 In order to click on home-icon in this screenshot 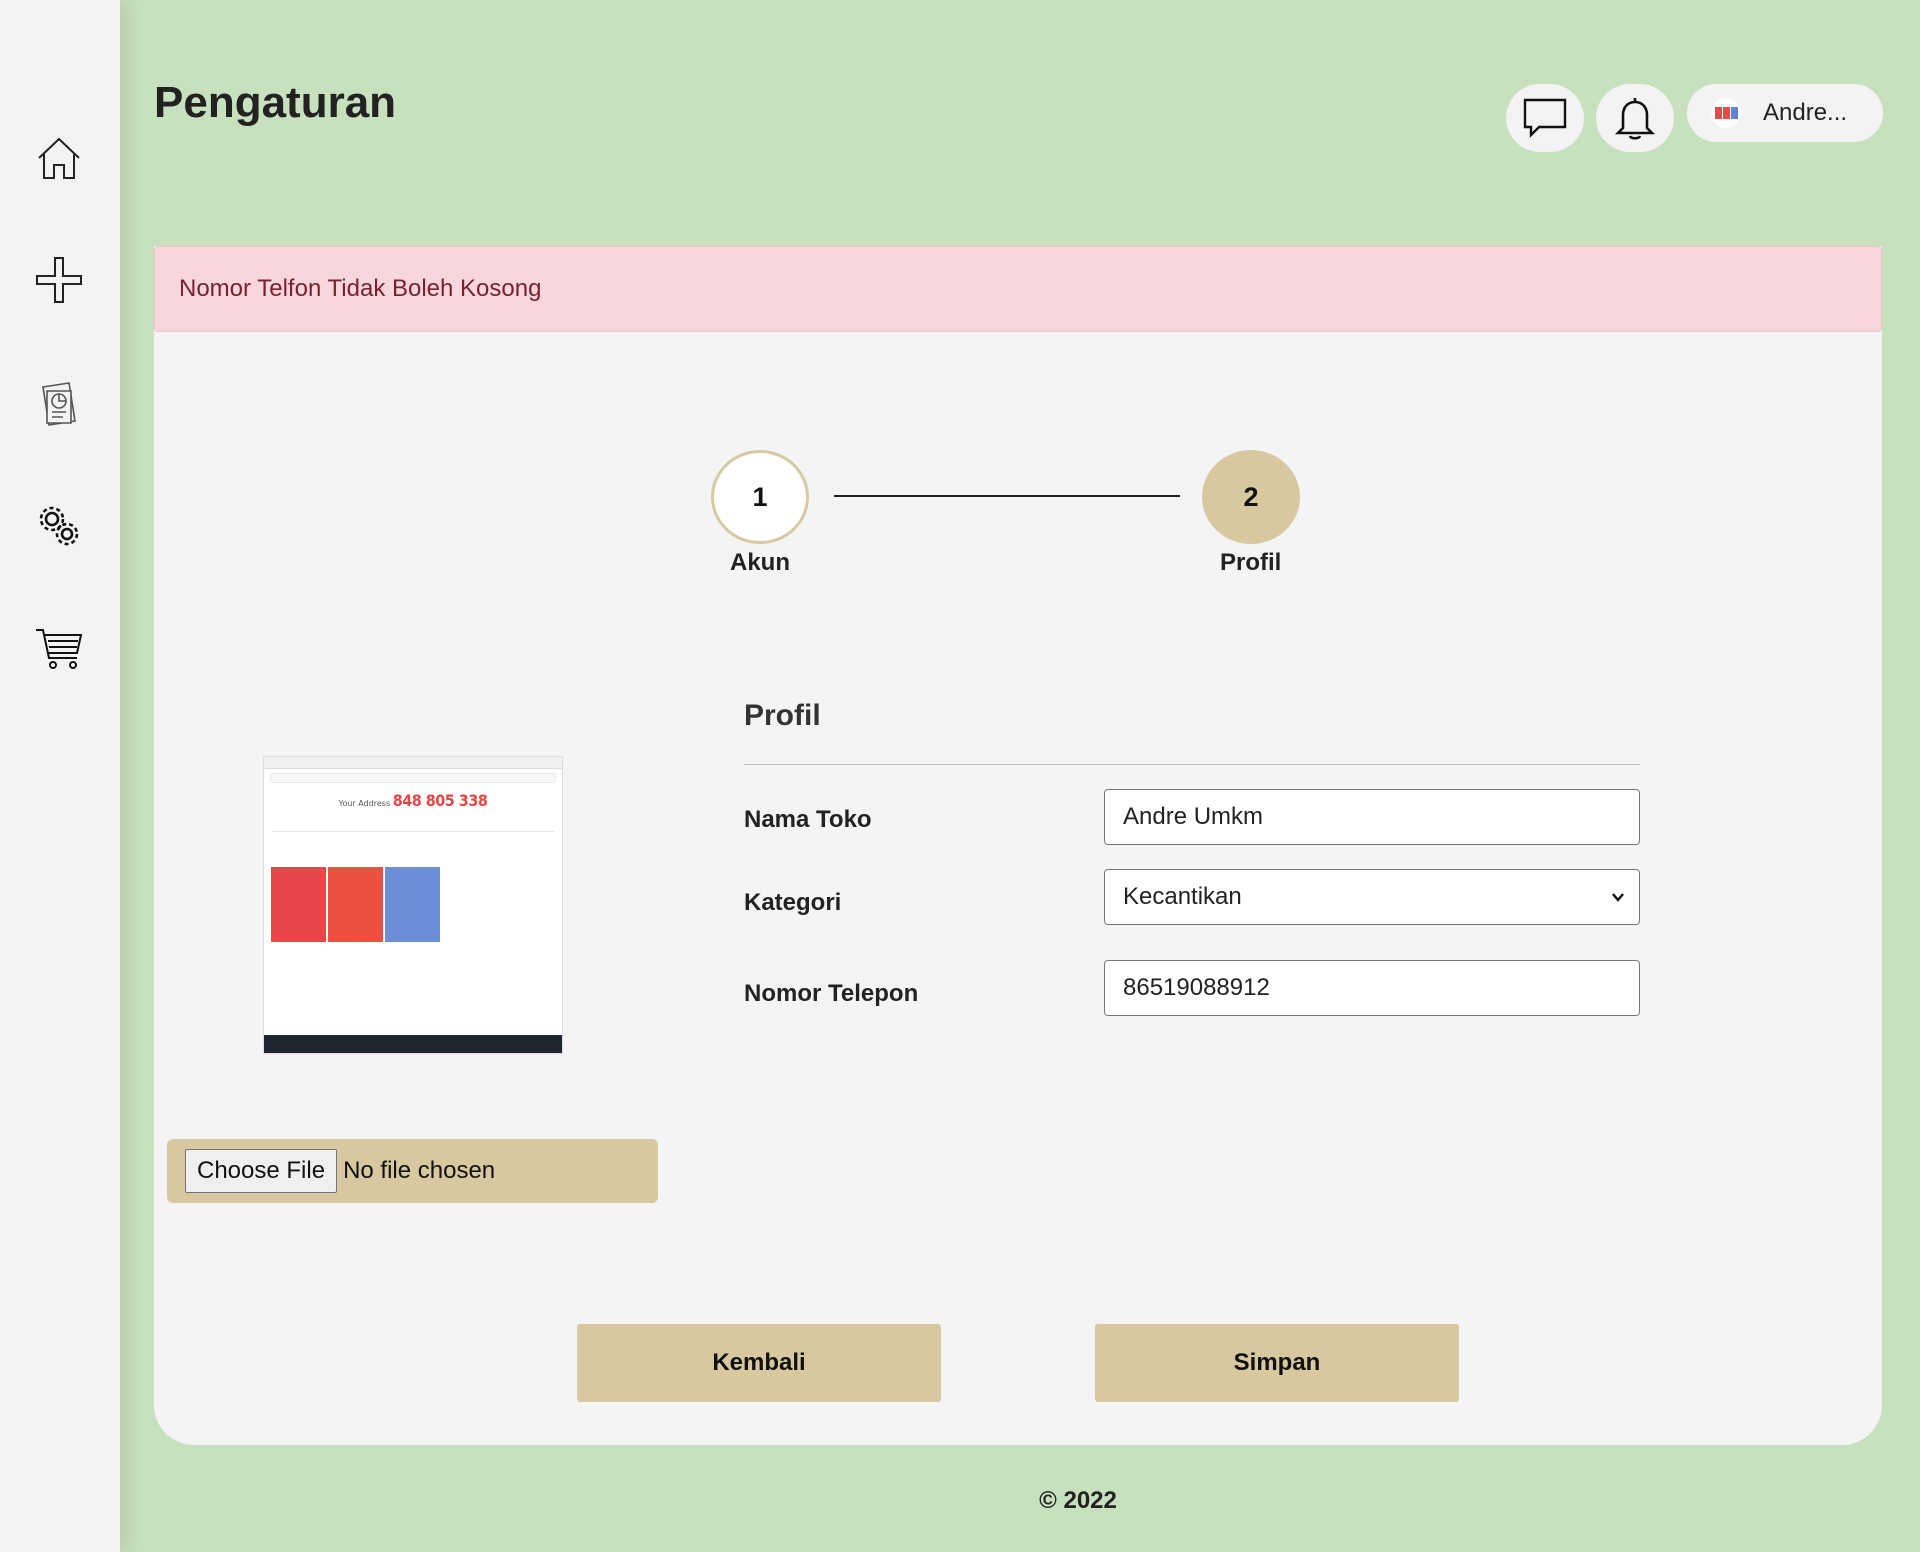, I will do `click(59, 158)`.